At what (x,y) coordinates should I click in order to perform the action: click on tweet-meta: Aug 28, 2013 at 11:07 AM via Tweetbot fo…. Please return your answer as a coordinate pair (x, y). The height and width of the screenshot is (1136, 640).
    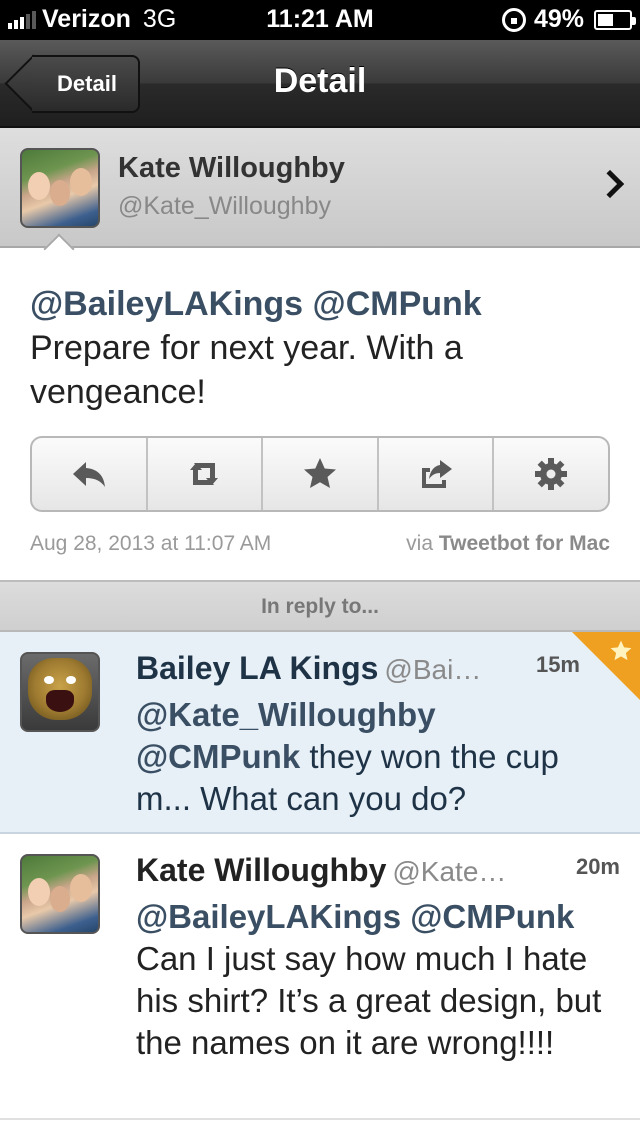
    Looking at the image, I should click on (320, 544).